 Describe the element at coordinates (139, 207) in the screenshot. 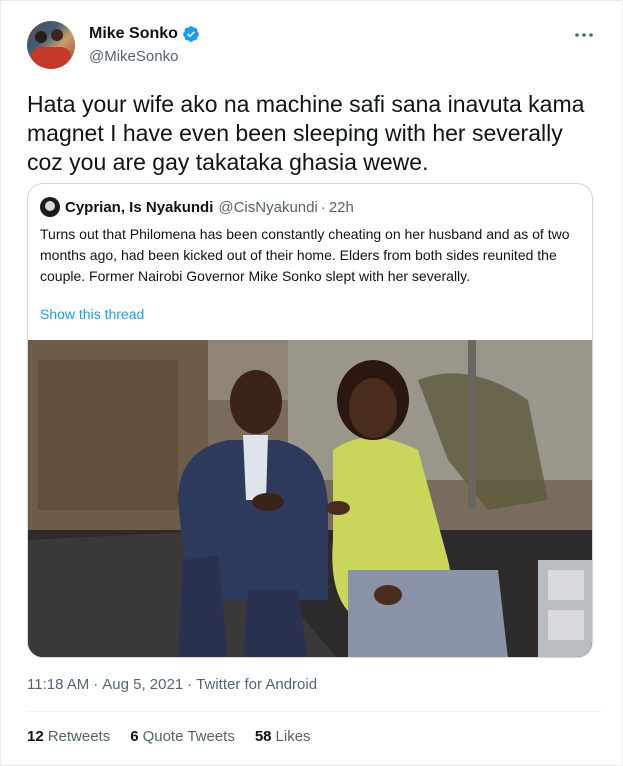

I see `quoted-author-name: Cyprian, Is Nyakundi` at that location.